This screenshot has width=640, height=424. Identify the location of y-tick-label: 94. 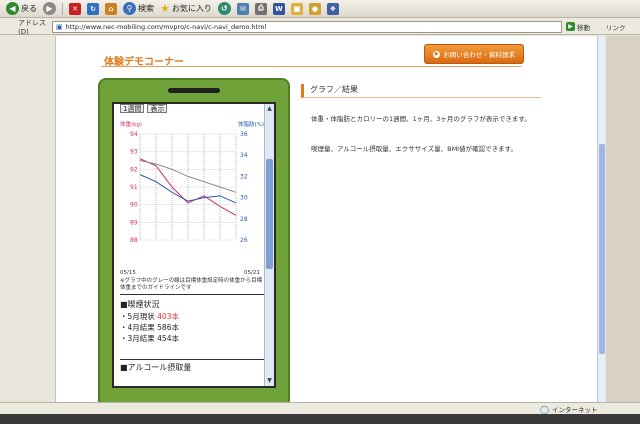
(134, 134).